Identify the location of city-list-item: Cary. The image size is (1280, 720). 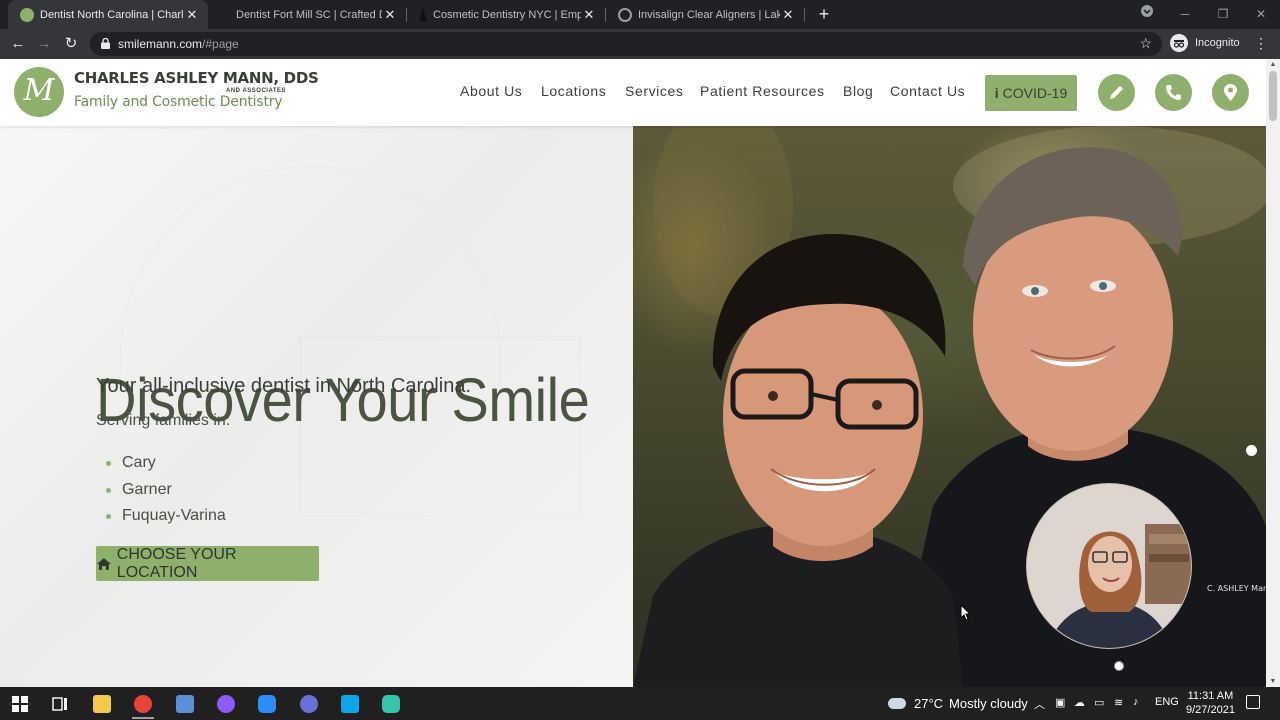
(131, 463).